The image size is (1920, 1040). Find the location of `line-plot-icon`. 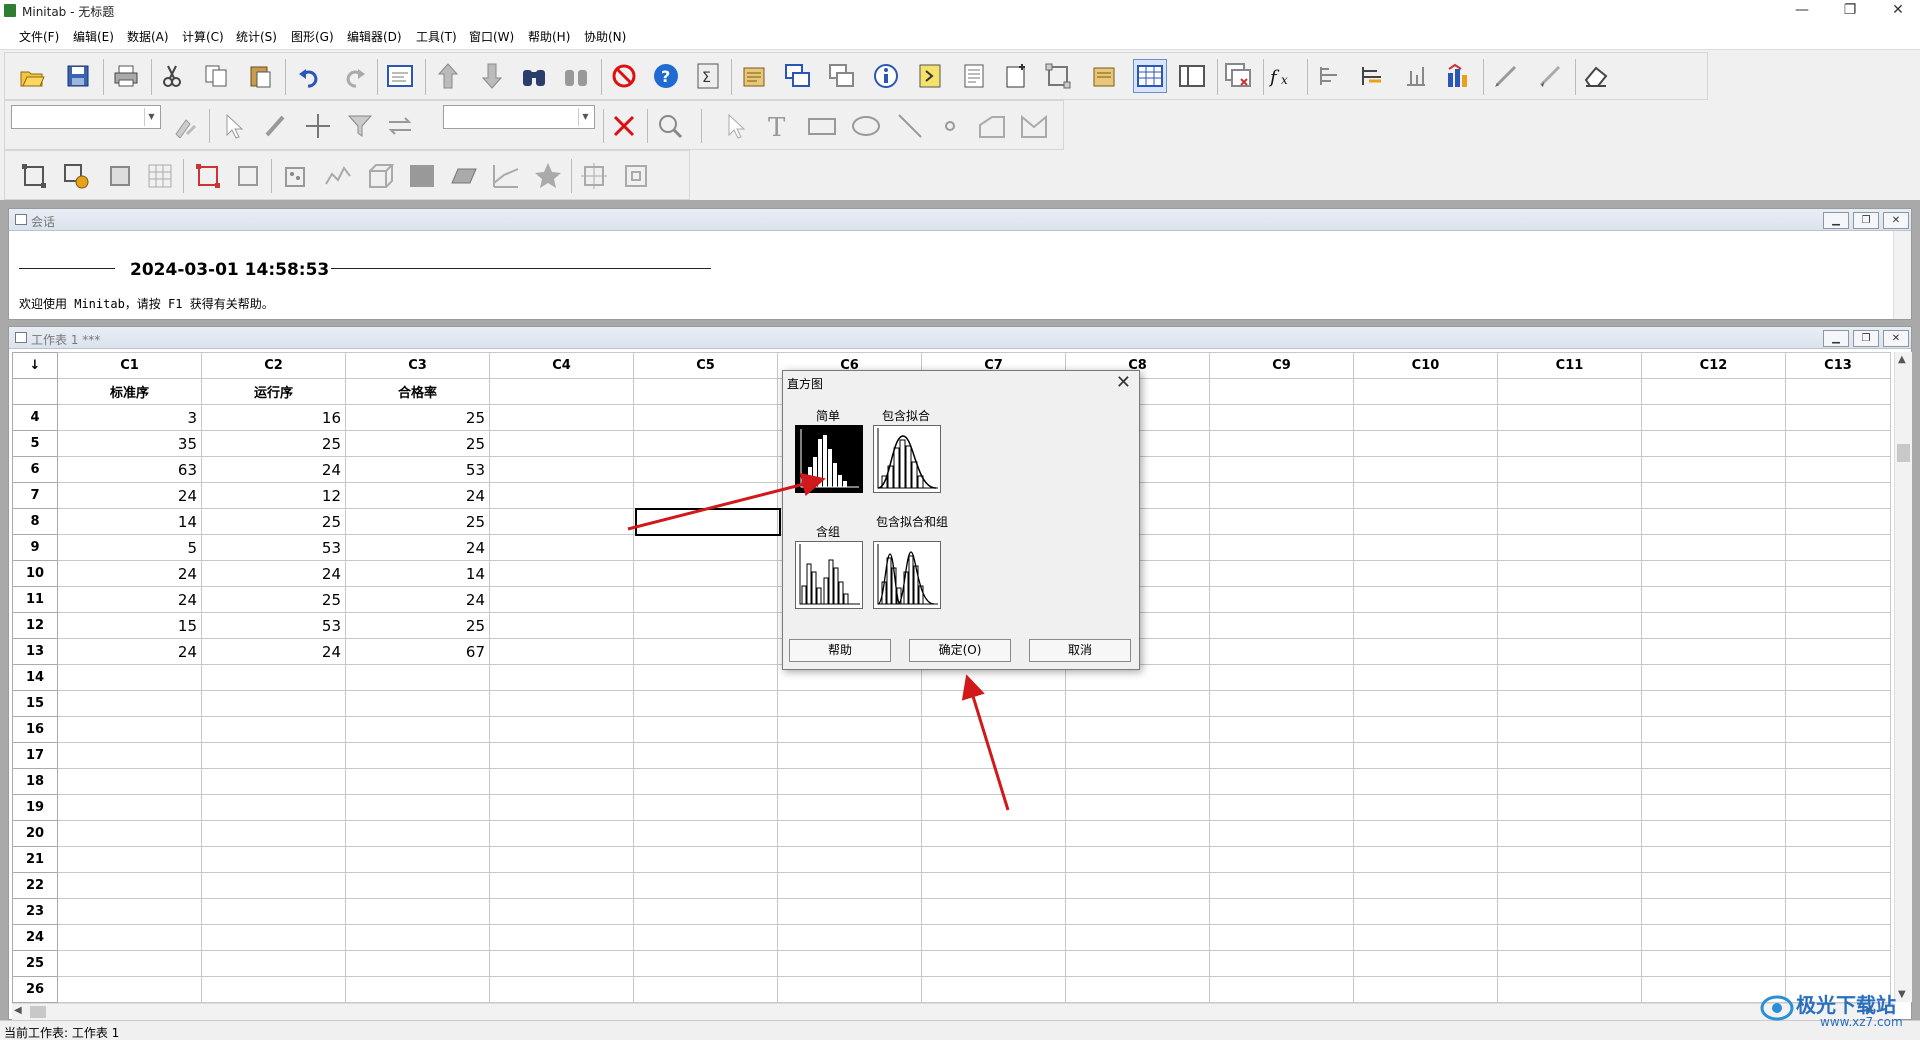

line-plot-icon is located at coordinates (338, 176).